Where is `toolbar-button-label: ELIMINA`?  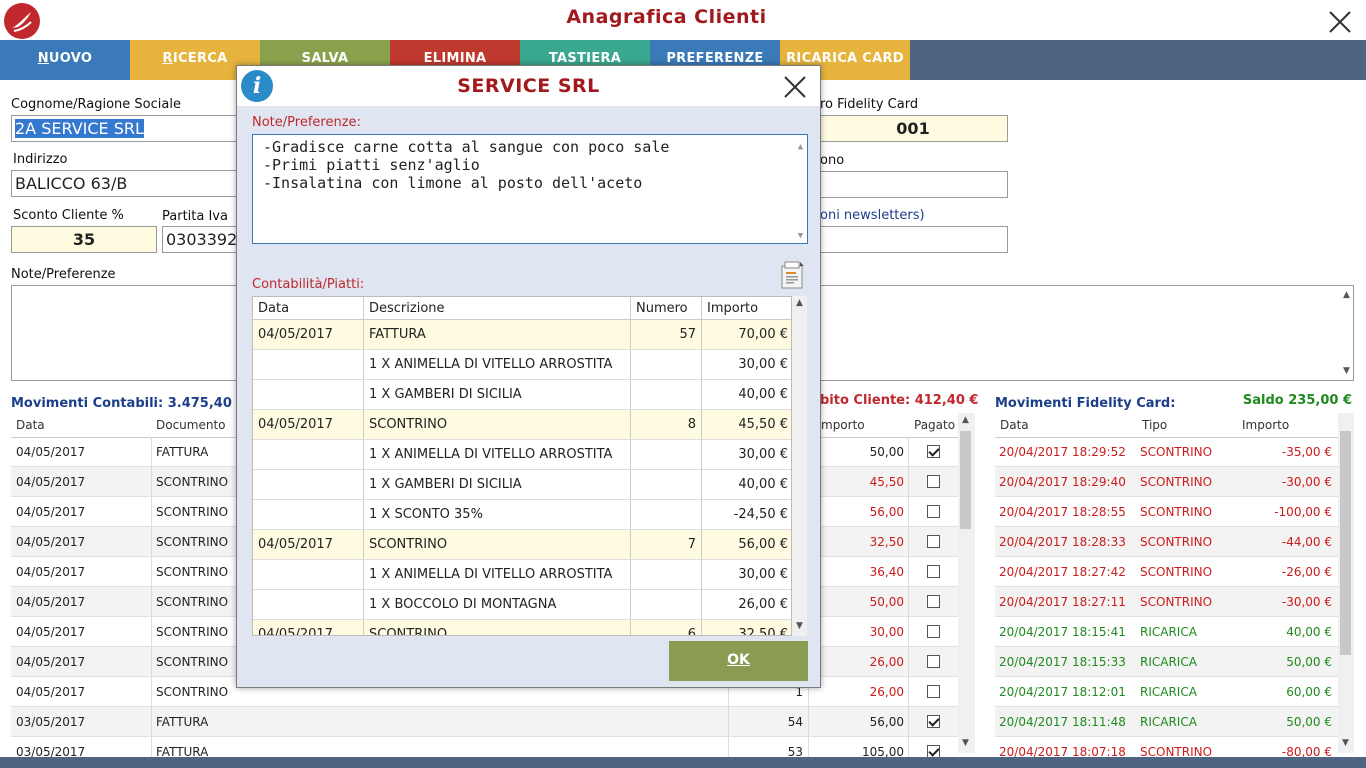 toolbar-button-label: ELIMINA is located at coordinates (455, 58).